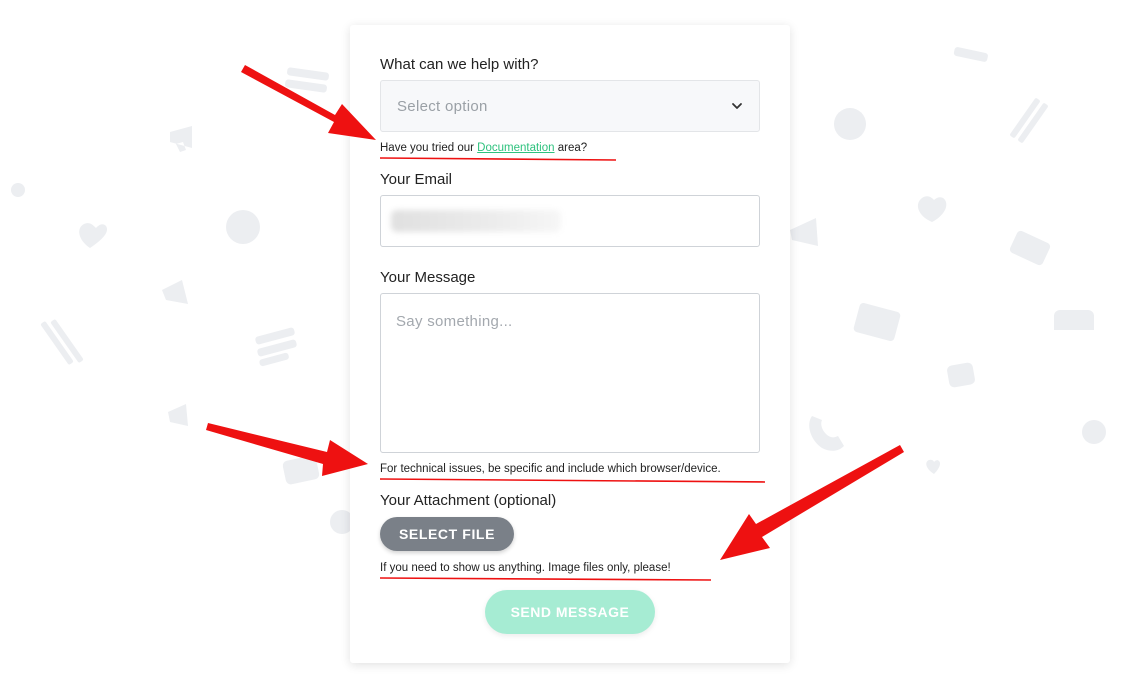 This screenshot has width=1140, height=680. Describe the element at coordinates (476, 221) in the screenshot. I see `email-value-redacted` at that location.